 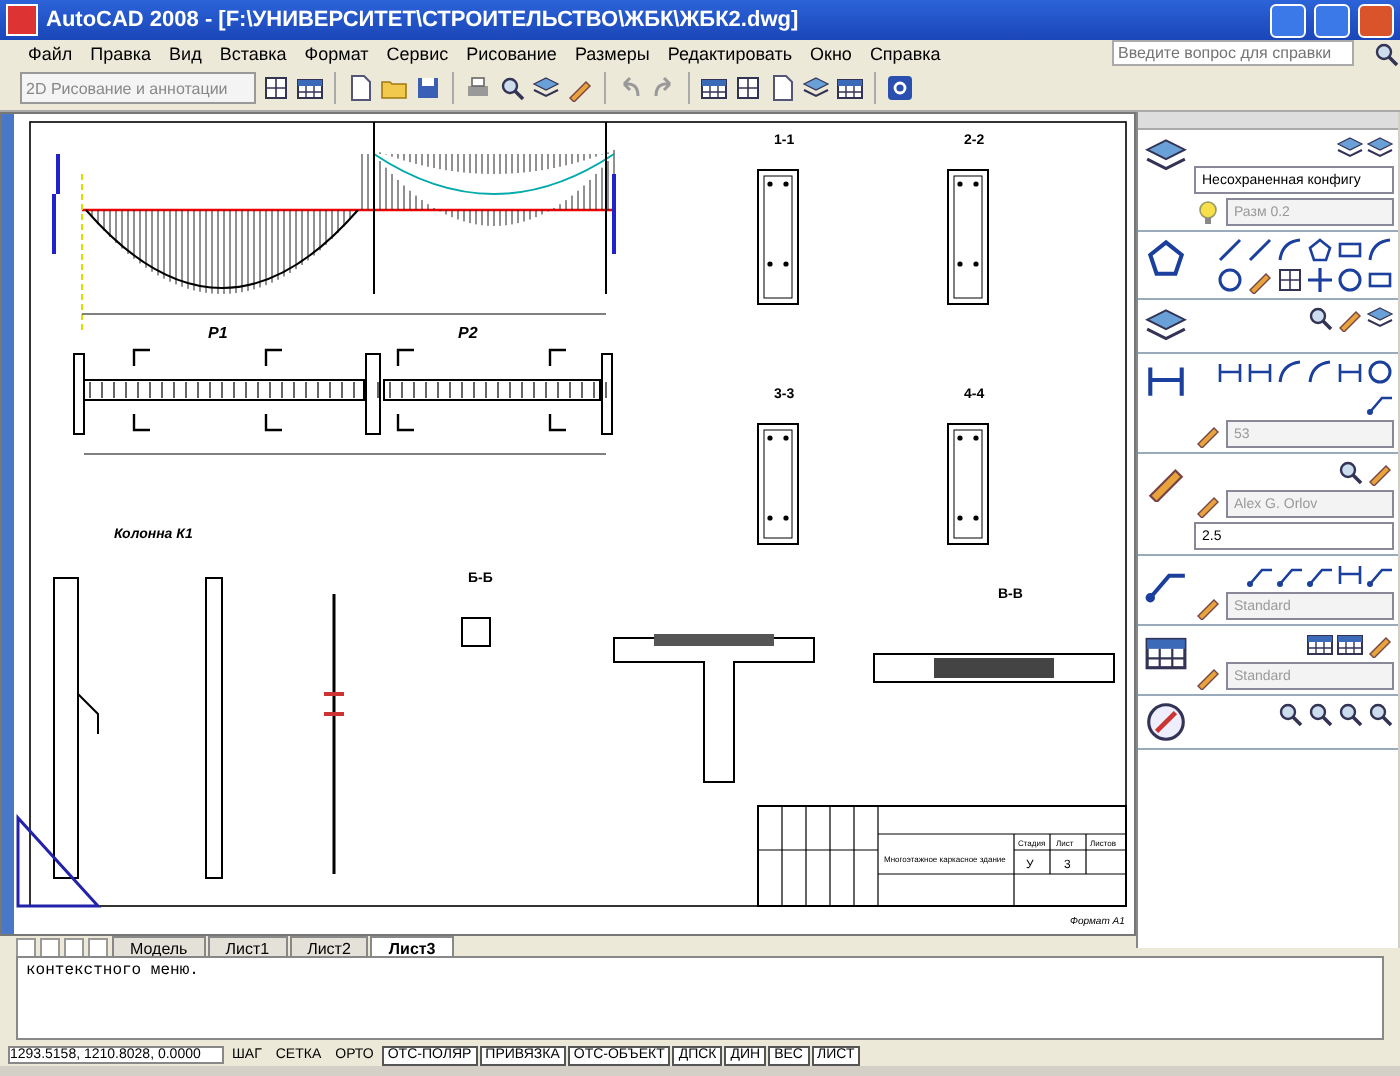 What do you see at coordinates (511, 53) in the screenshot?
I see `menu-item: Рисование` at bounding box center [511, 53].